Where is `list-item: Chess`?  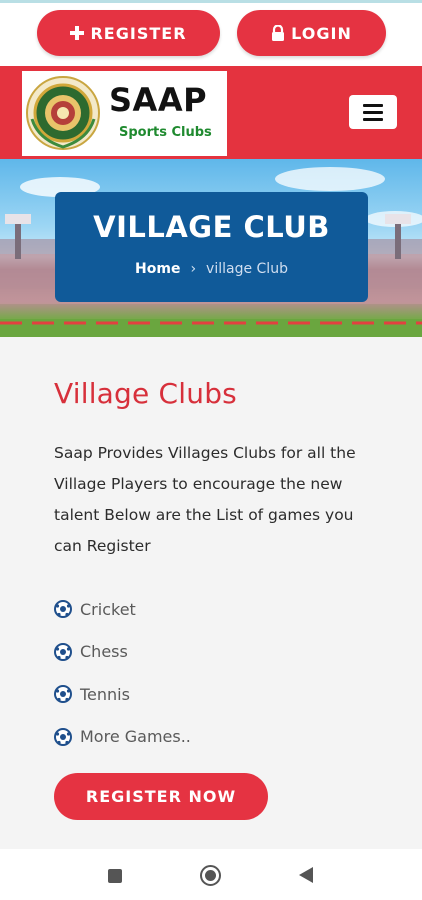 list-item: Chess is located at coordinates (122, 652).